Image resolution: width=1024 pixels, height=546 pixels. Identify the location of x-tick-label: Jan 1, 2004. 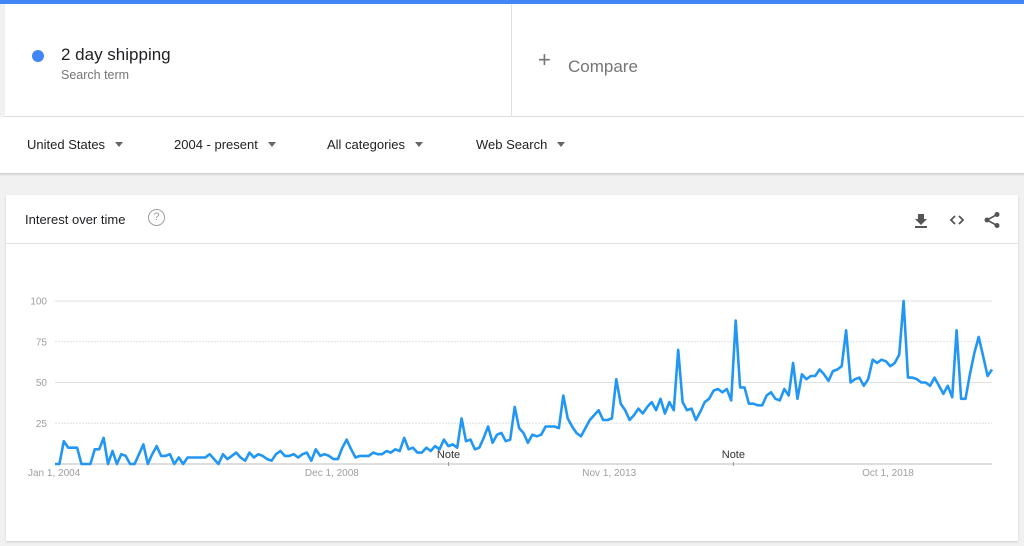
(54, 473).